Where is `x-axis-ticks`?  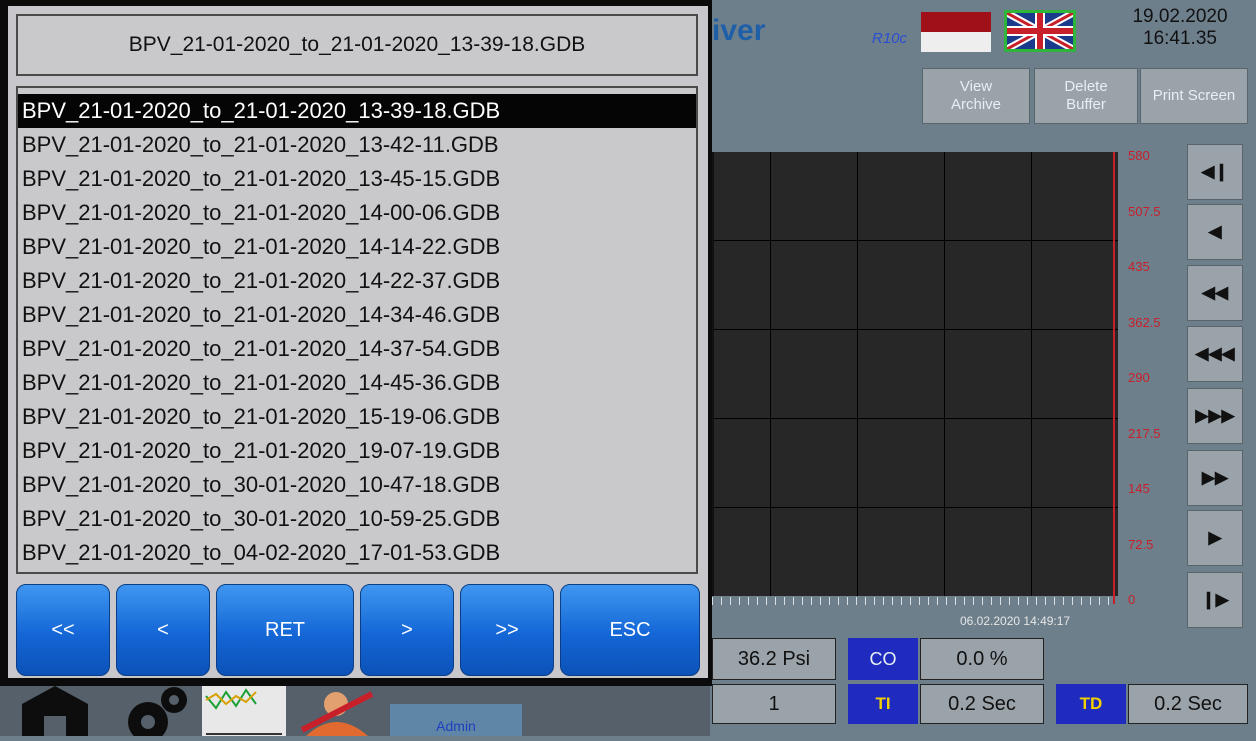 x-axis-ticks is located at coordinates (914, 601).